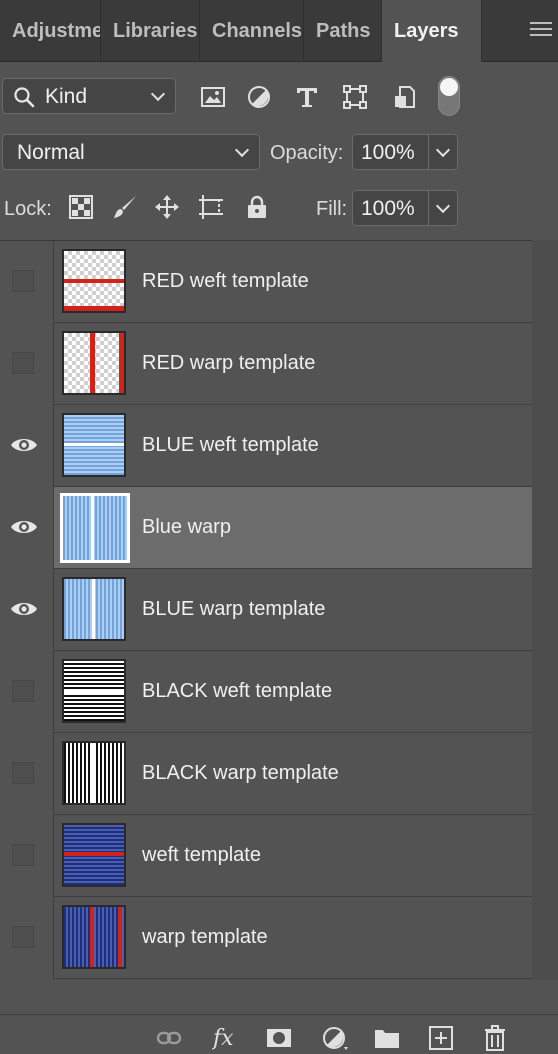 Image resolution: width=558 pixels, height=1054 pixels. I want to click on fill-dropdown, so click(443, 208).